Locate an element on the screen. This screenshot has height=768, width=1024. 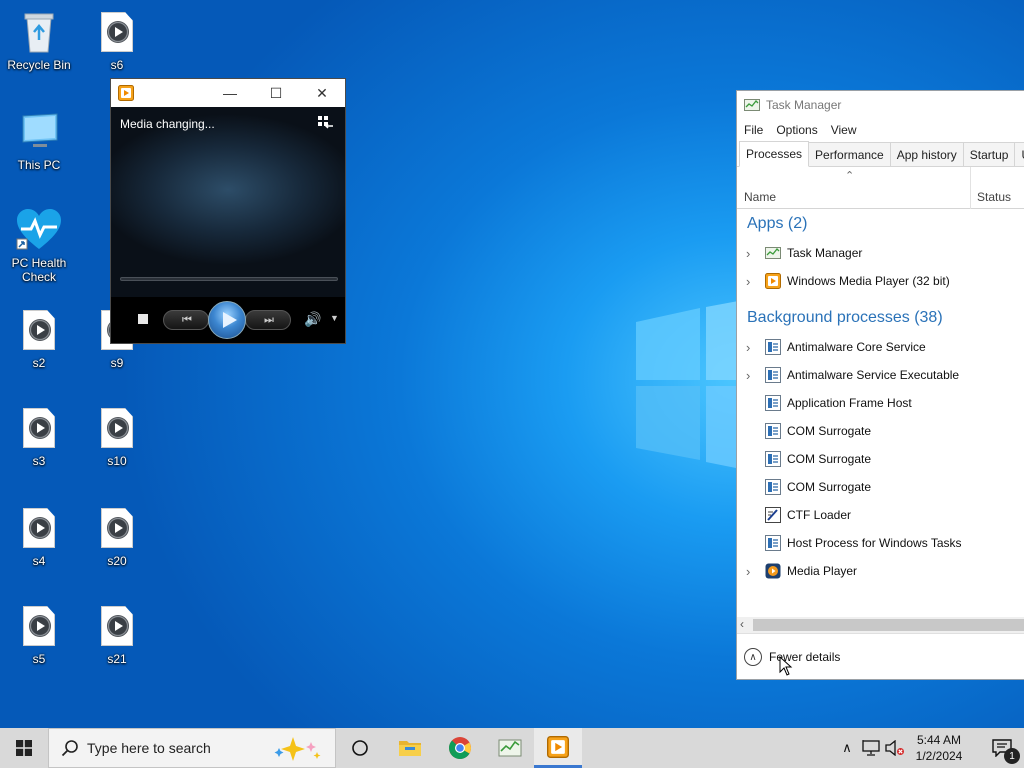
process-name: Task Manager is located at coordinates (825, 253).